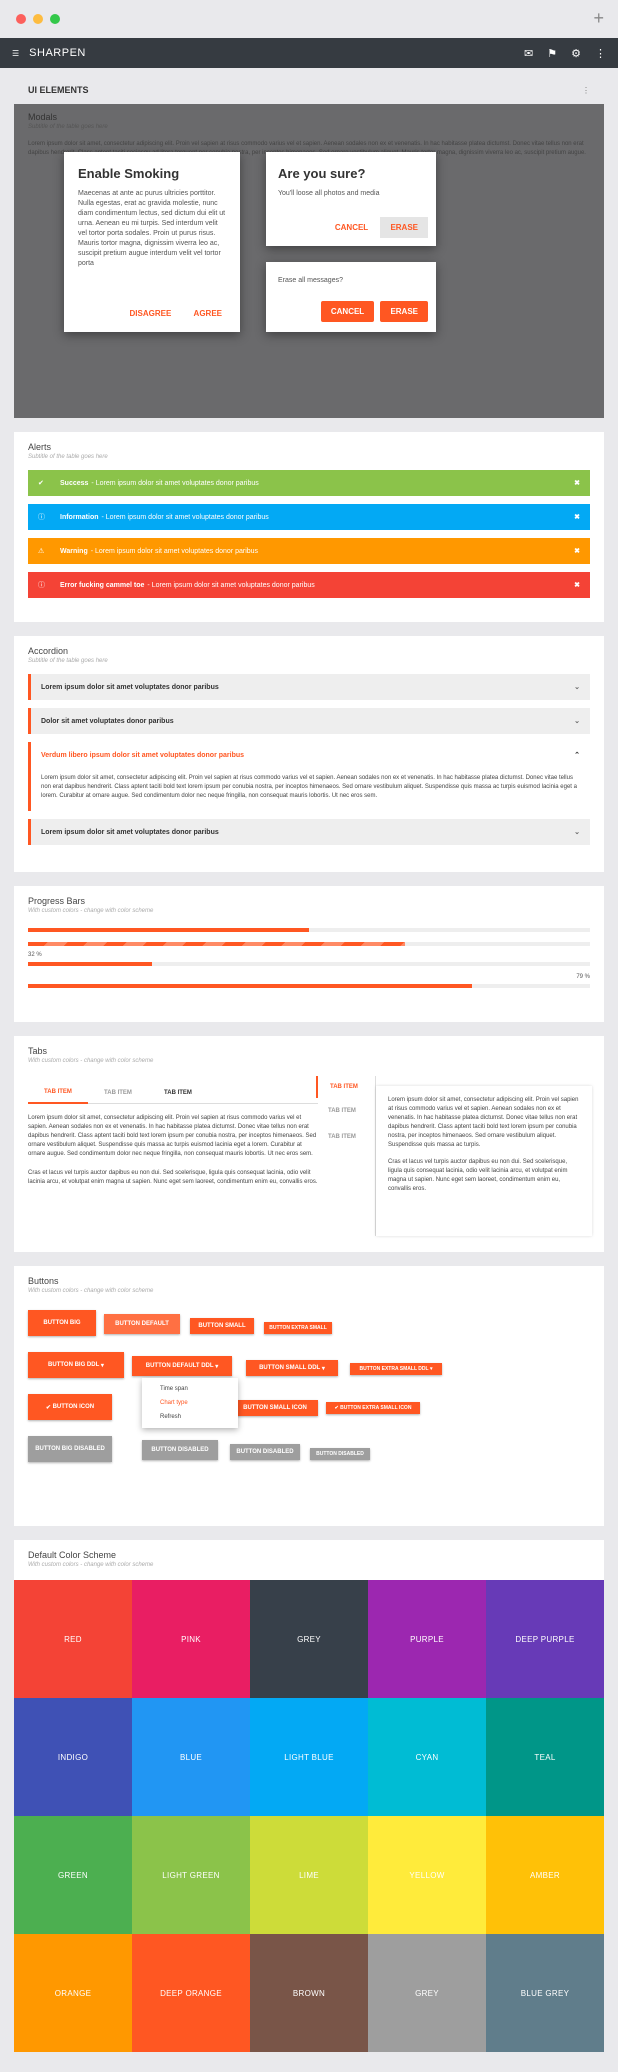  I want to click on agree-button: AGREE, so click(208, 313).